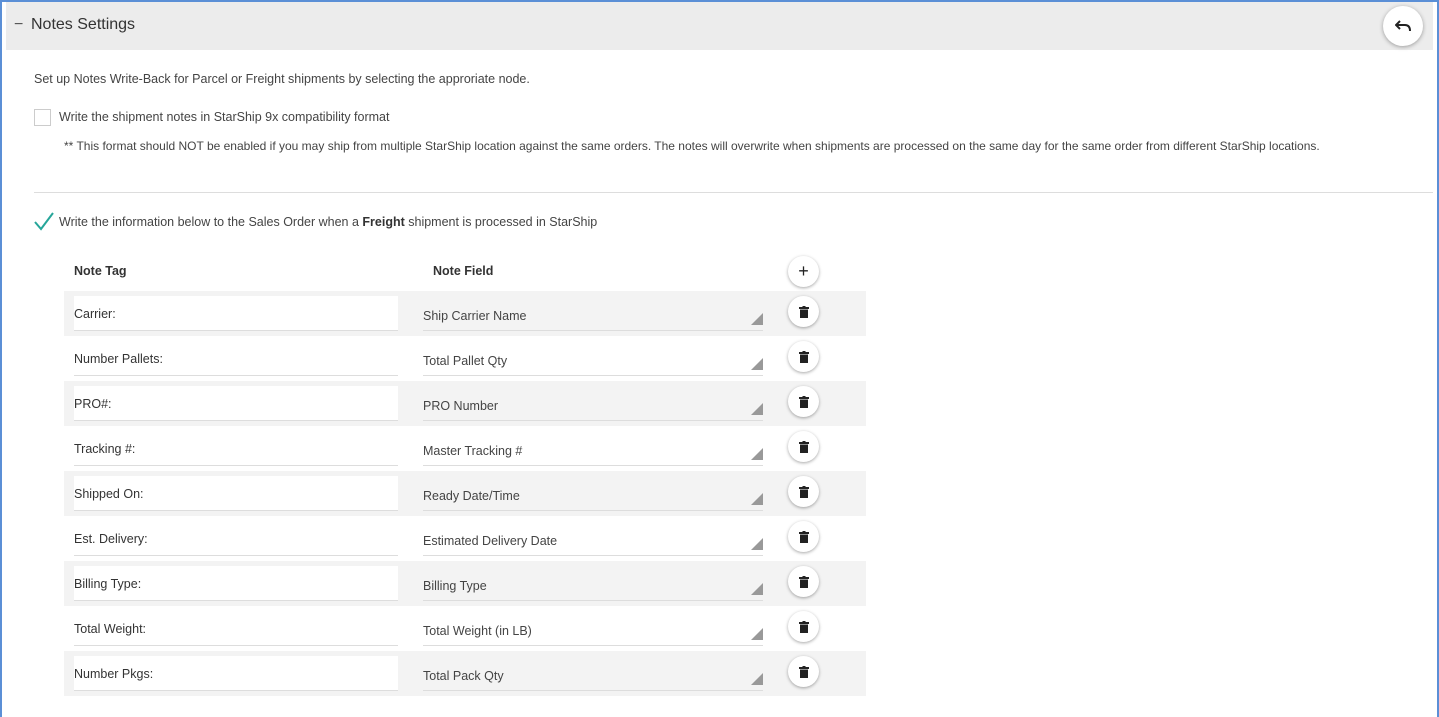 Image resolution: width=1439 pixels, height=717 pixels. I want to click on plus-icon: +, so click(803, 271).